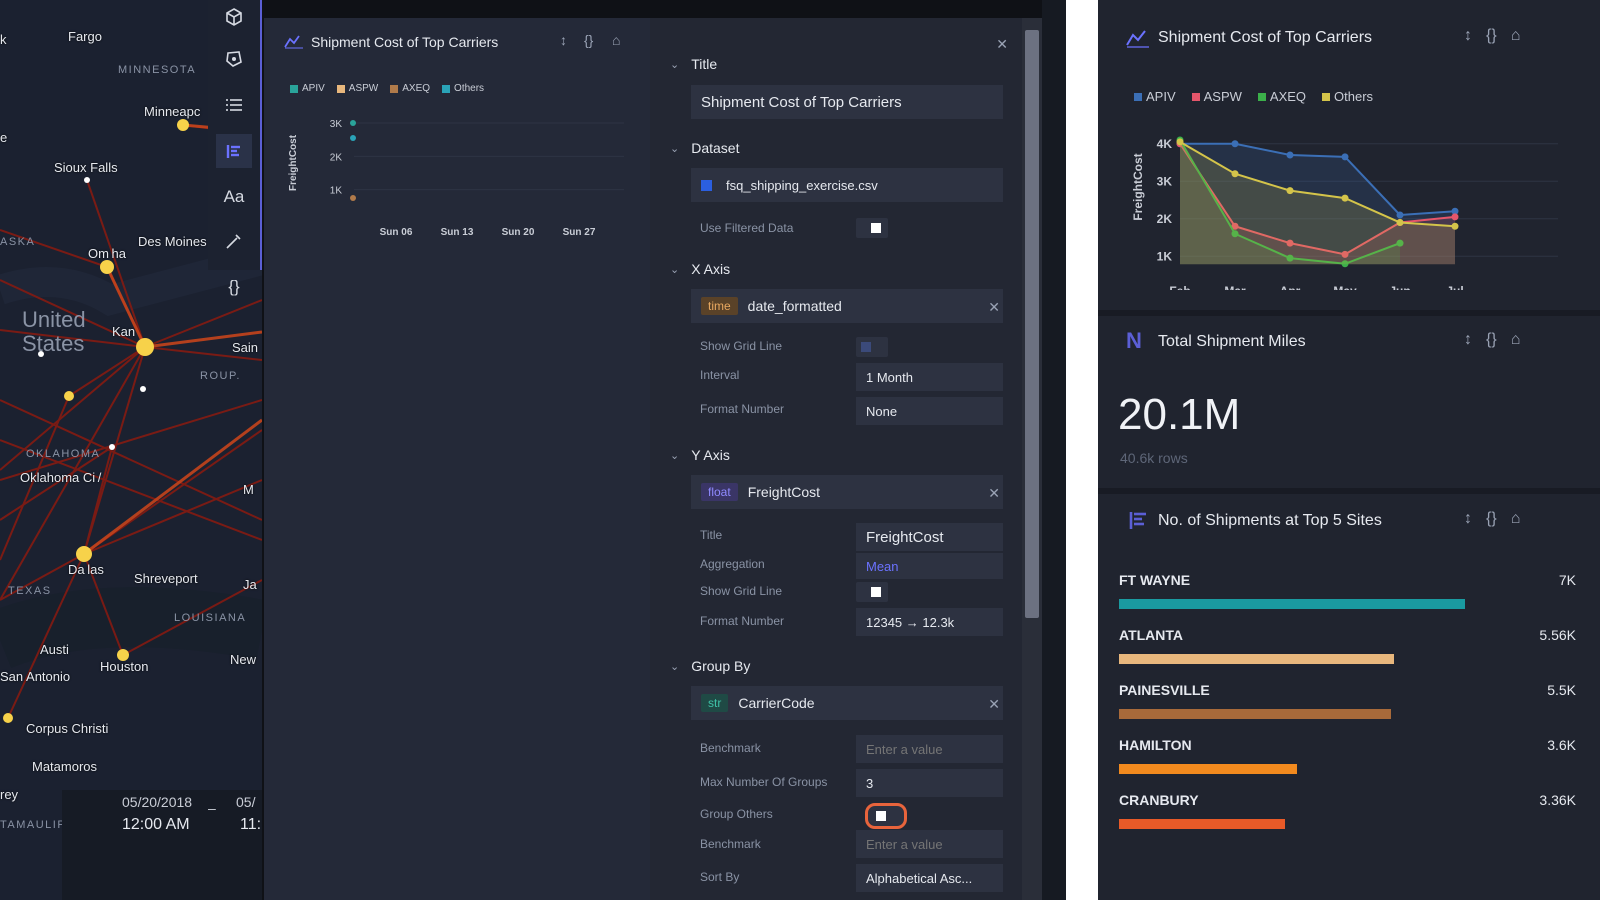 This screenshot has height=900, width=1600. Describe the element at coordinates (929, 622) in the screenshot. I see `y-format-select: 12345 → 12.3k` at that location.